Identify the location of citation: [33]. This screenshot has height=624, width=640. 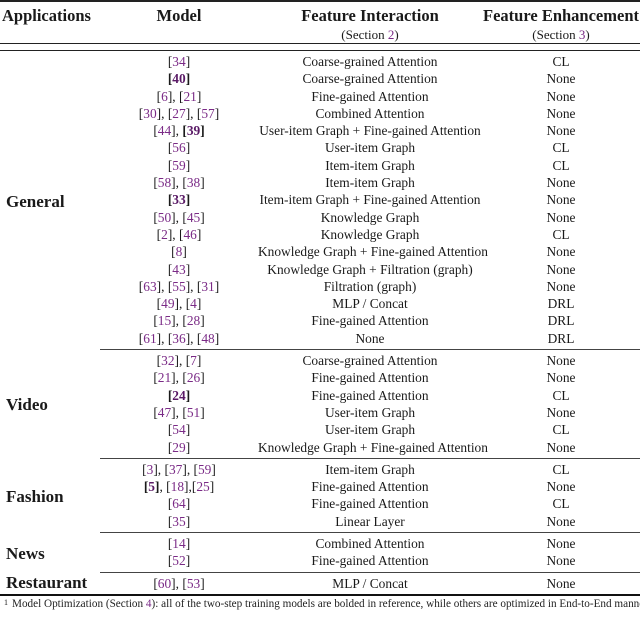
(179, 199).